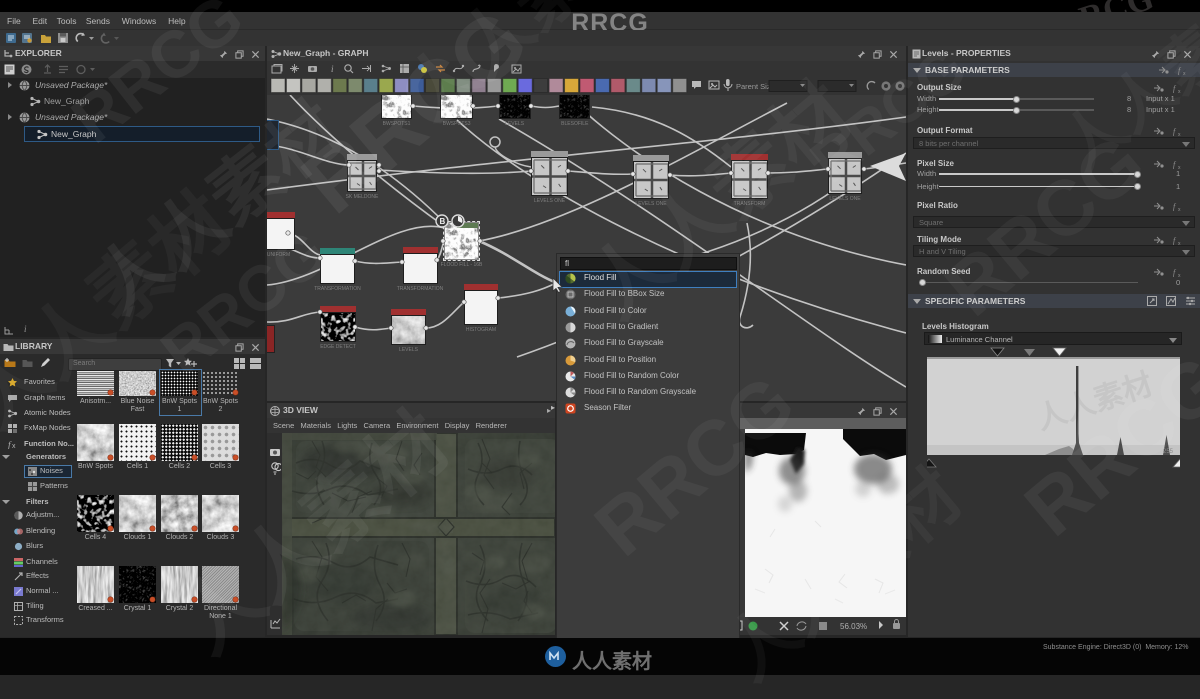 The height and width of the screenshot is (699, 1200). I want to click on svg-text: i, so click(332, 69).